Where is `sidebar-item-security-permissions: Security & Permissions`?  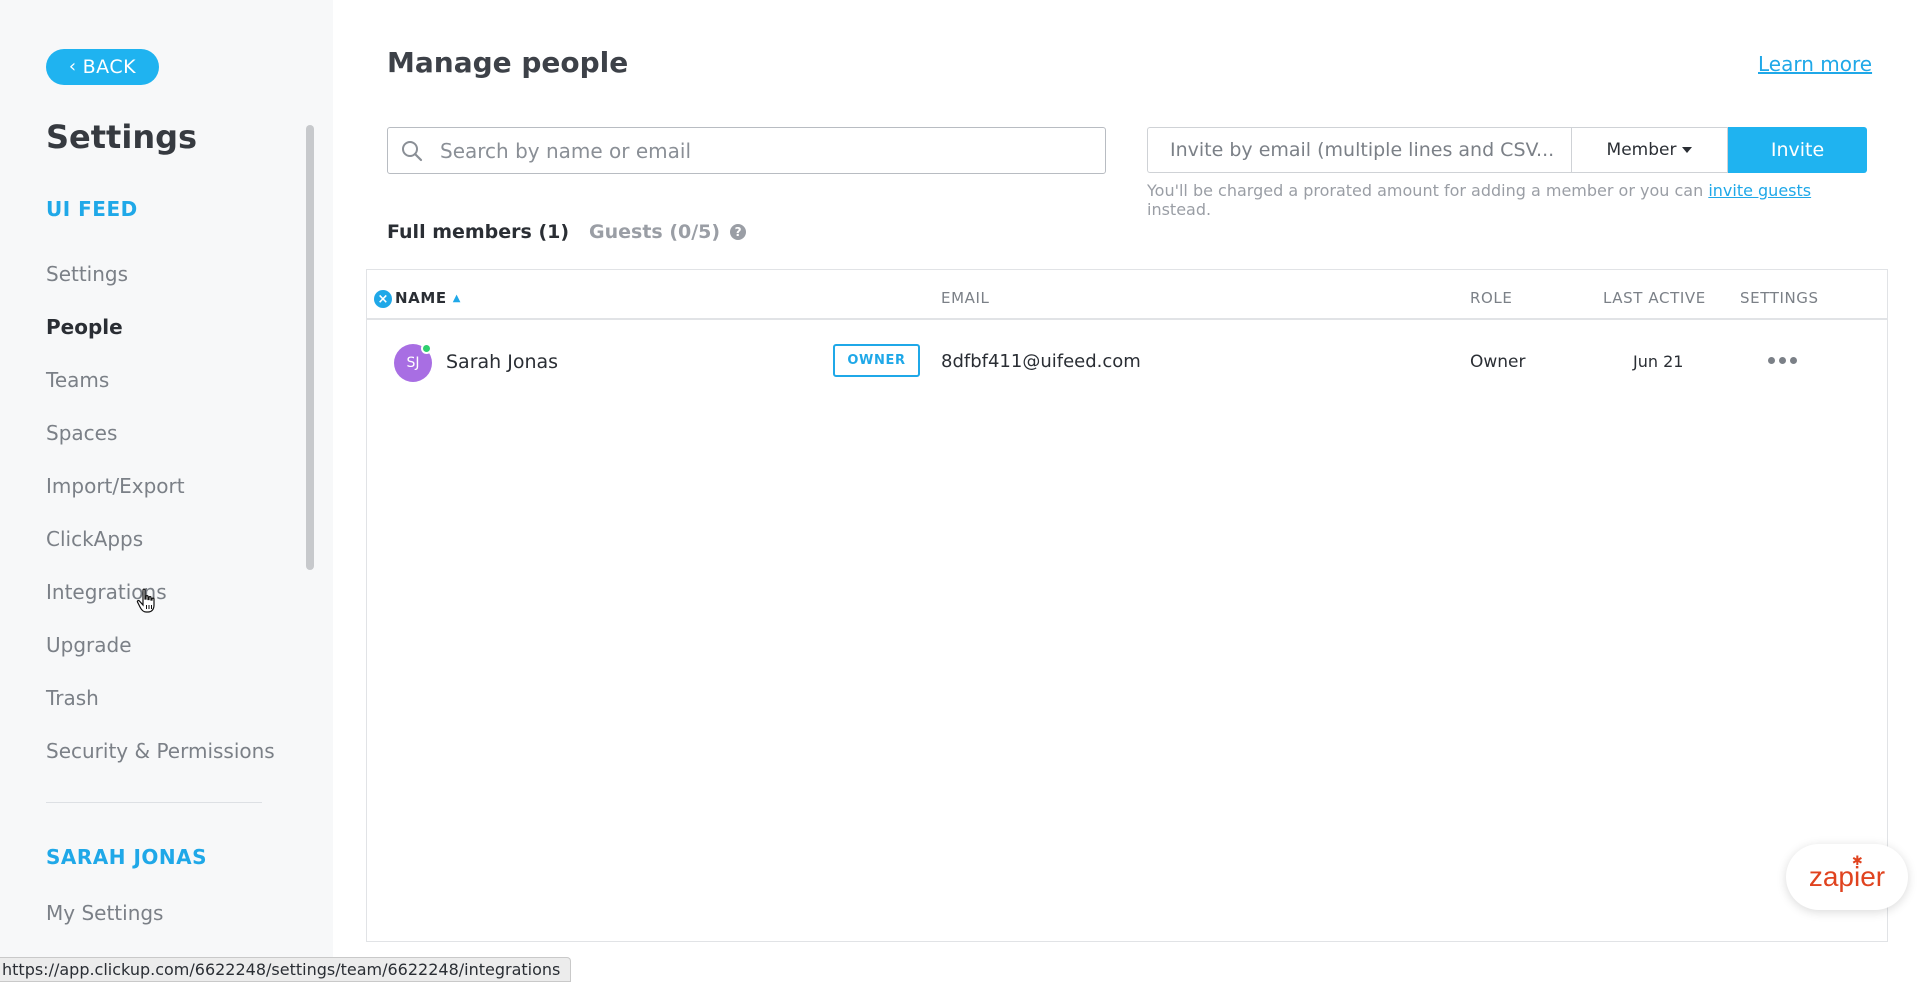
sidebar-item-security-permissions: Security & Permissions is located at coordinates (160, 751).